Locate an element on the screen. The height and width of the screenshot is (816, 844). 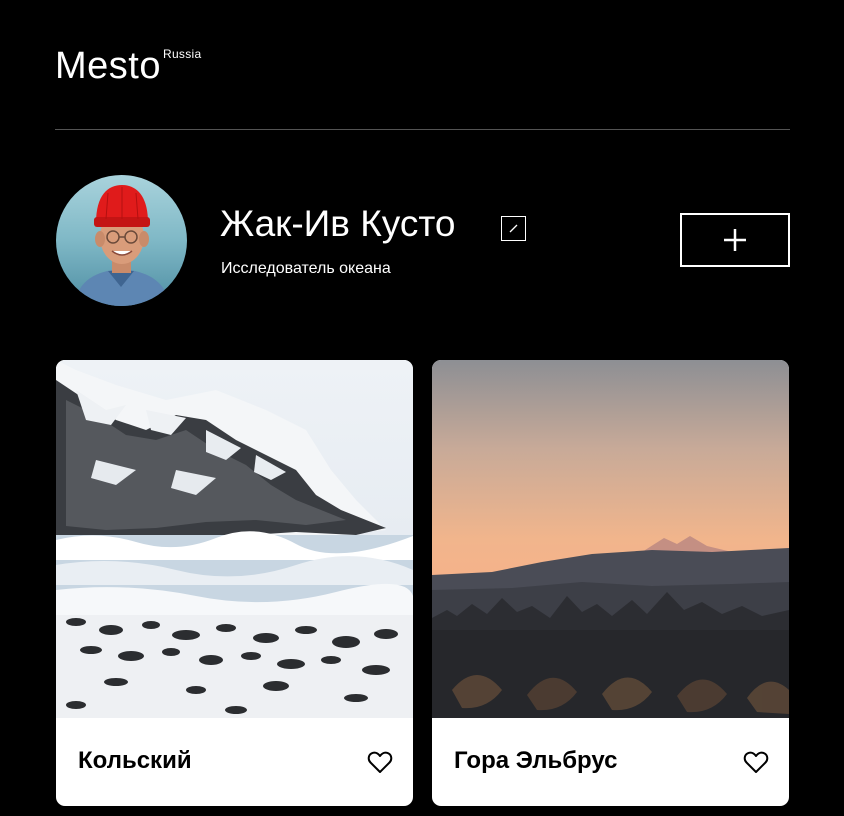
logo-superscript: Russia is located at coordinates (182, 54).